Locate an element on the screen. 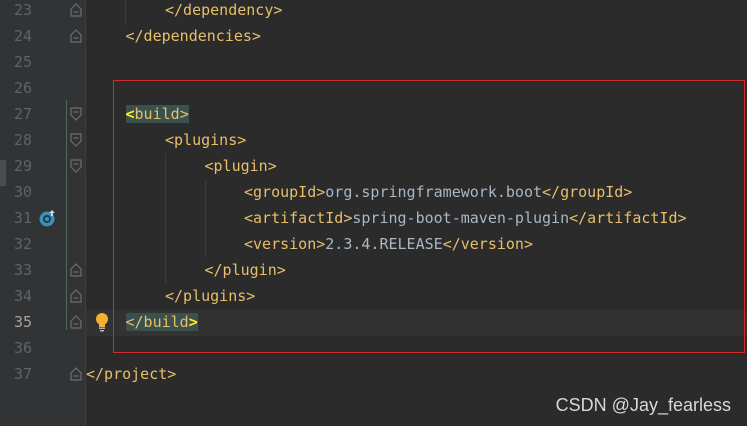  xml-tag: </dependencies> is located at coordinates (193, 36).